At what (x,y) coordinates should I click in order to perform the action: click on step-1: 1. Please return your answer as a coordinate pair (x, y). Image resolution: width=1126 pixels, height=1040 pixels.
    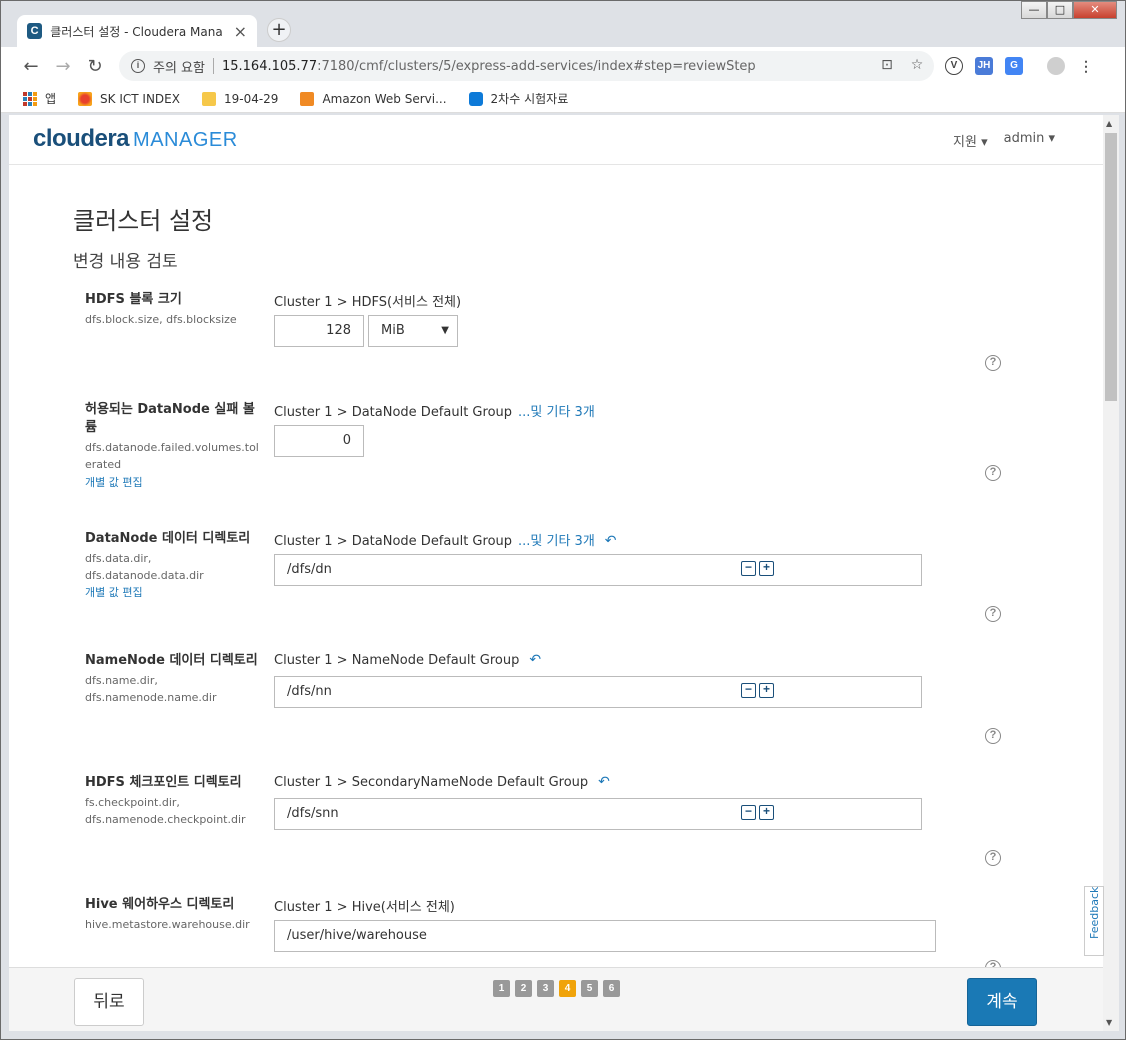
    Looking at the image, I should click on (501, 988).